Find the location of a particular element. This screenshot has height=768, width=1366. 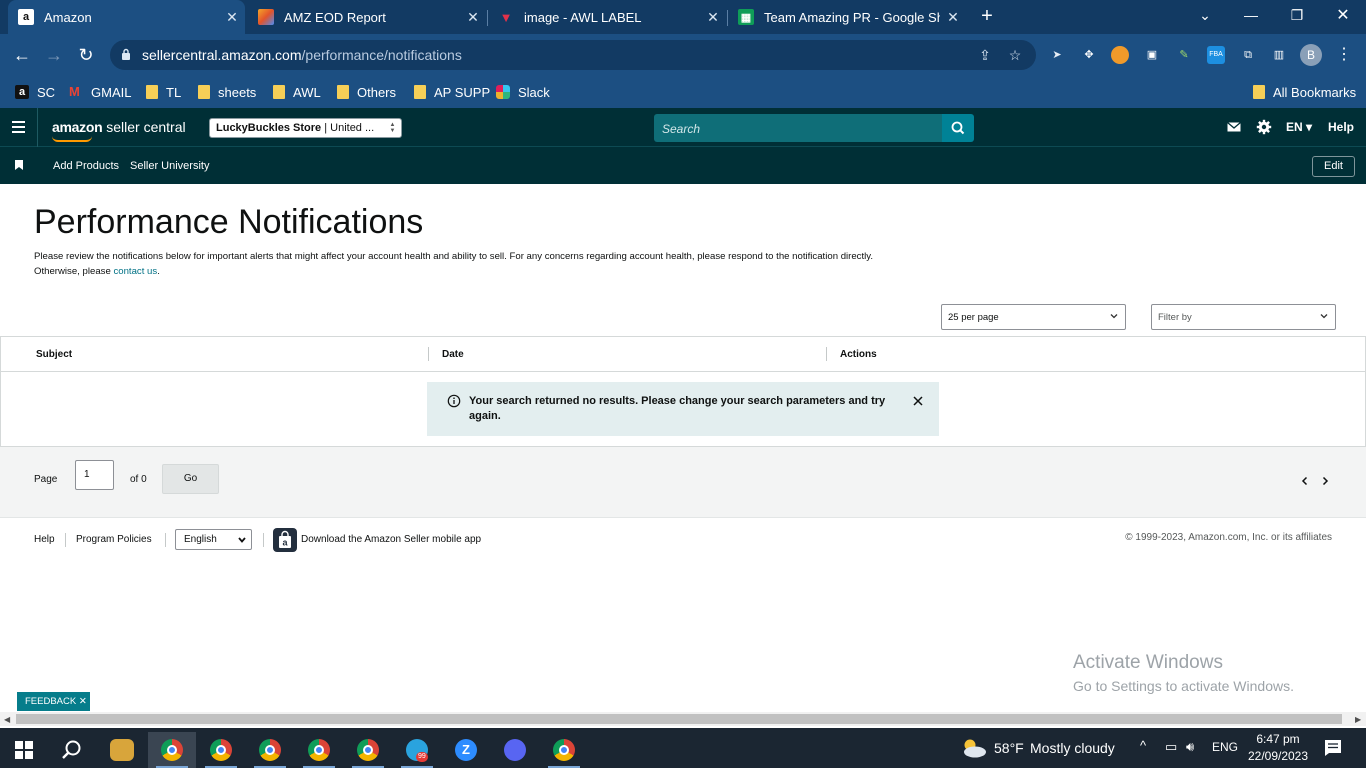

bookmark-gmail: M GMAIL is located at coordinates (100, 92).